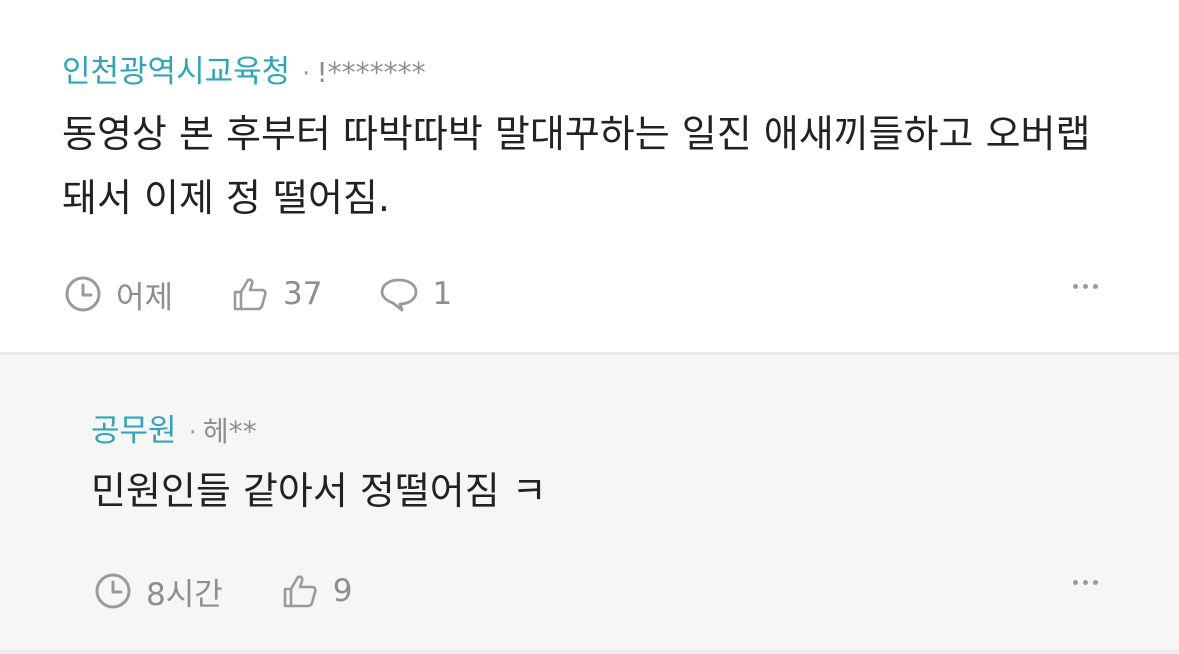  Describe the element at coordinates (342, 591) in the screenshot. I see `reply-like-count: 9` at that location.